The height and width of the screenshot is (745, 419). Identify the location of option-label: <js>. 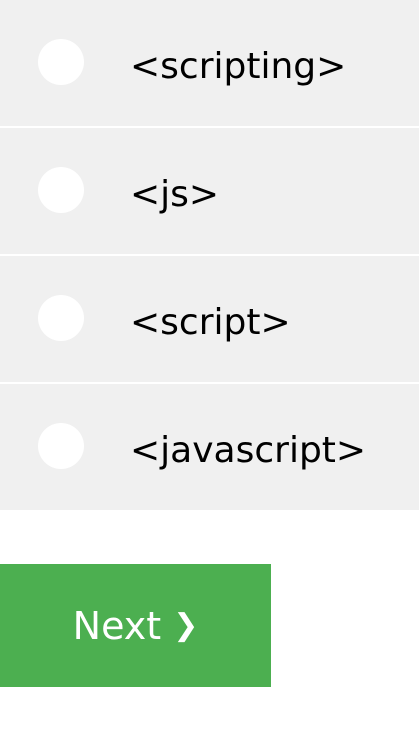
(175, 194).